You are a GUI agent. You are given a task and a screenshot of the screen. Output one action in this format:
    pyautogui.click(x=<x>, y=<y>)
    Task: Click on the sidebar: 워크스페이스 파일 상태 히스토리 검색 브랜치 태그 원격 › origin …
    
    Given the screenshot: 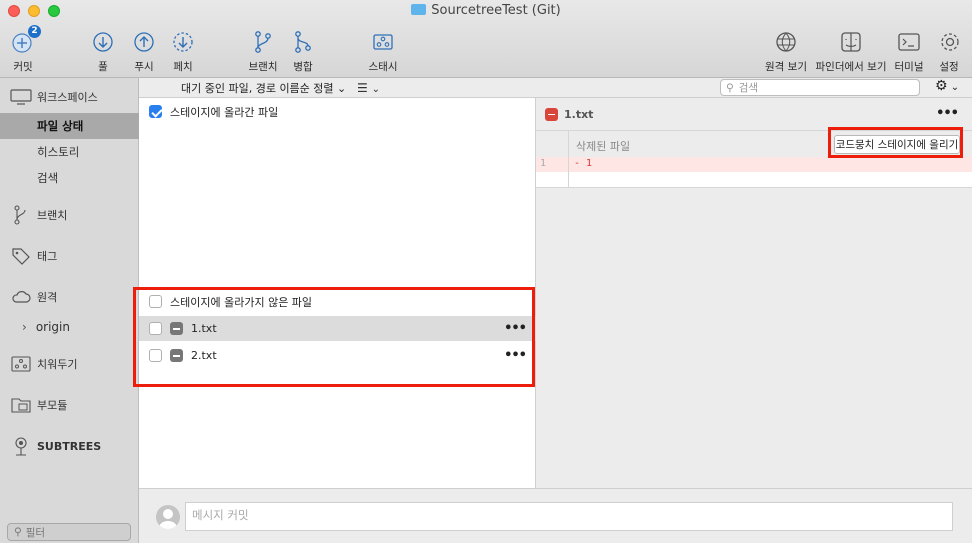 What is the action you would take?
    pyautogui.click(x=69, y=310)
    